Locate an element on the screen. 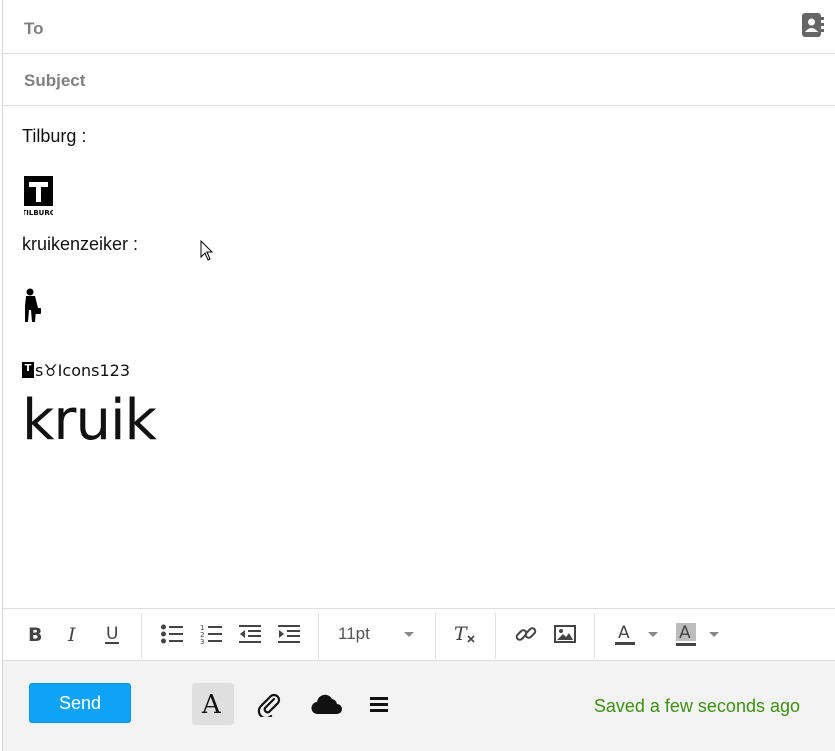 This screenshot has width=835, height=751. underline-icon: U is located at coordinates (112, 634).